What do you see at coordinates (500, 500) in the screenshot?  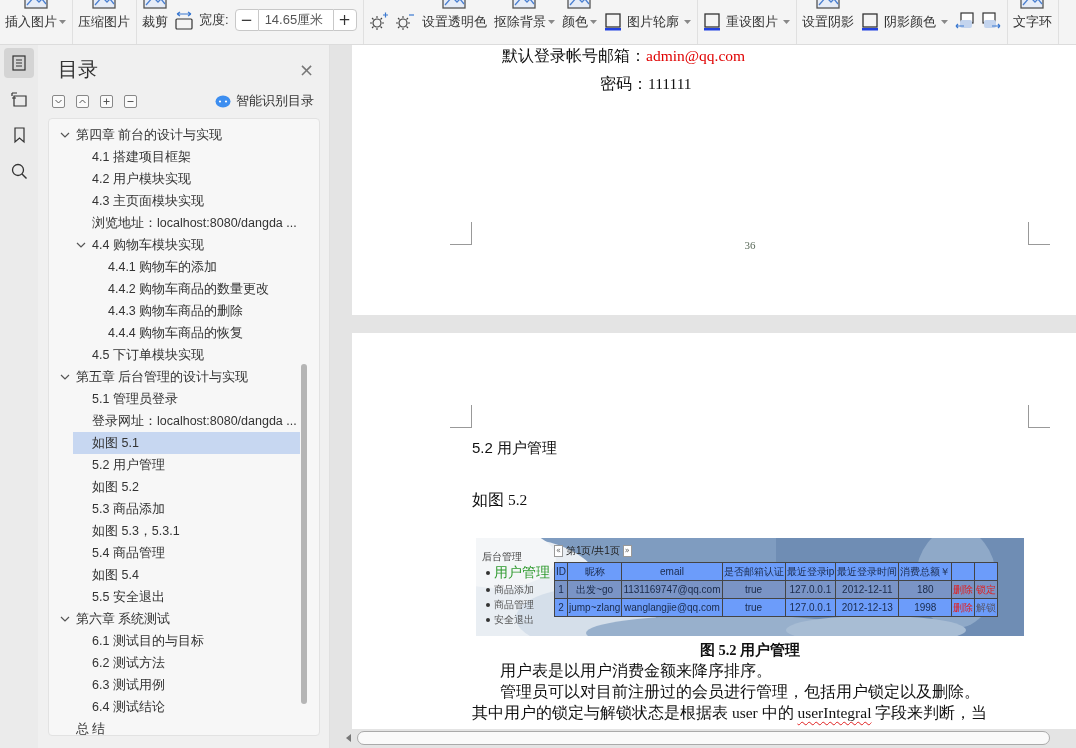 I see `body-text: 如图 5.2` at bounding box center [500, 500].